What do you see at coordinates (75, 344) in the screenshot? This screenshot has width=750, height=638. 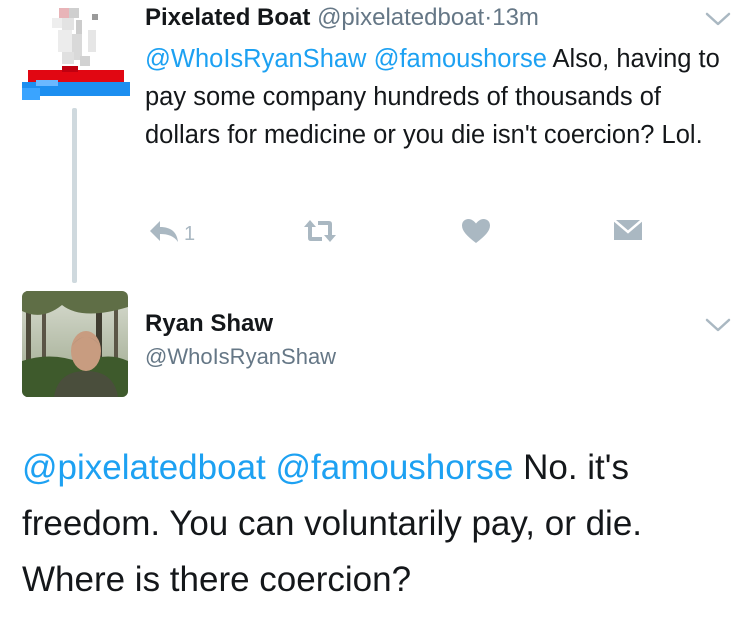 I see `avatar-ryan-shaw` at bounding box center [75, 344].